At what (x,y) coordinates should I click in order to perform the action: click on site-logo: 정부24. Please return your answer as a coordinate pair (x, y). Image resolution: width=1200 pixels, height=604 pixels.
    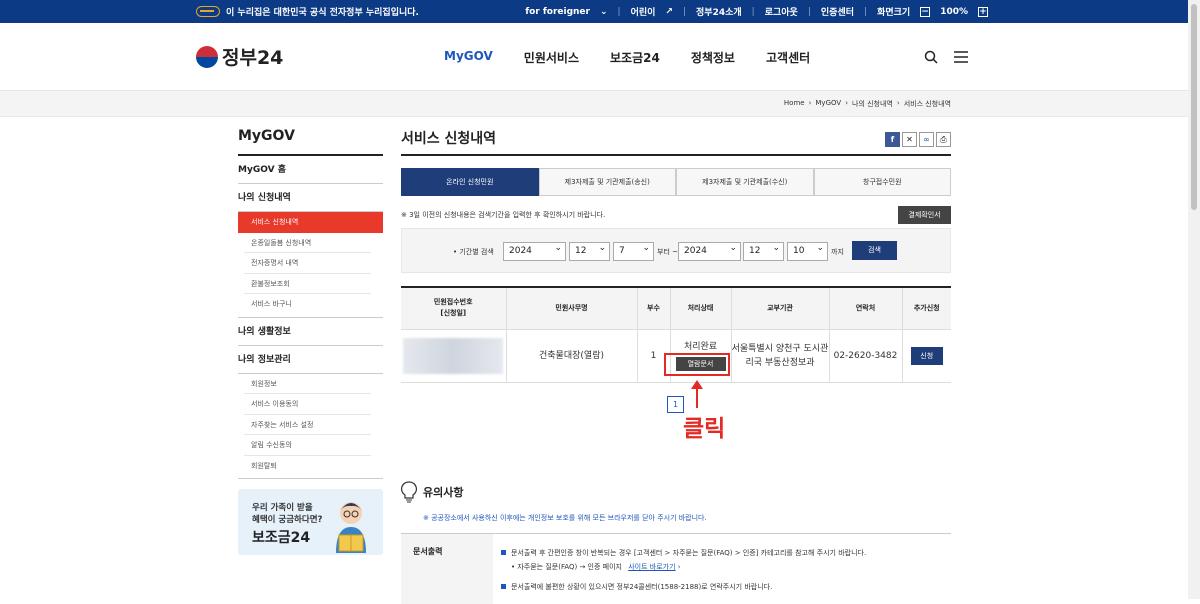
    Looking at the image, I should click on (239, 56).